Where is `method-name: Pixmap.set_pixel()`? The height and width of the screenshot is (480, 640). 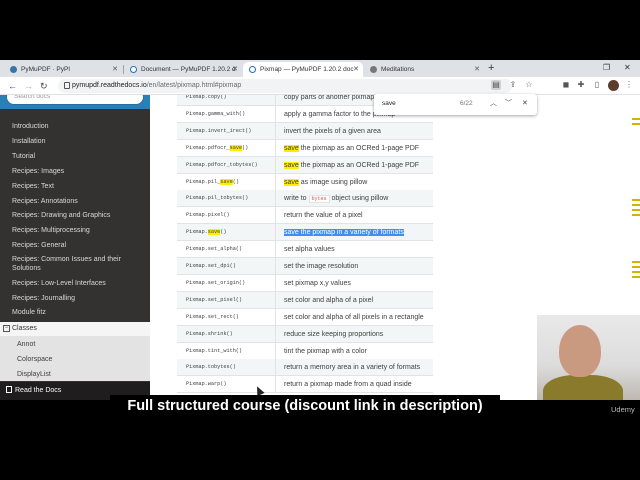
method-name: Pixmap.set_pixel() is located at coordinates (214, 299).